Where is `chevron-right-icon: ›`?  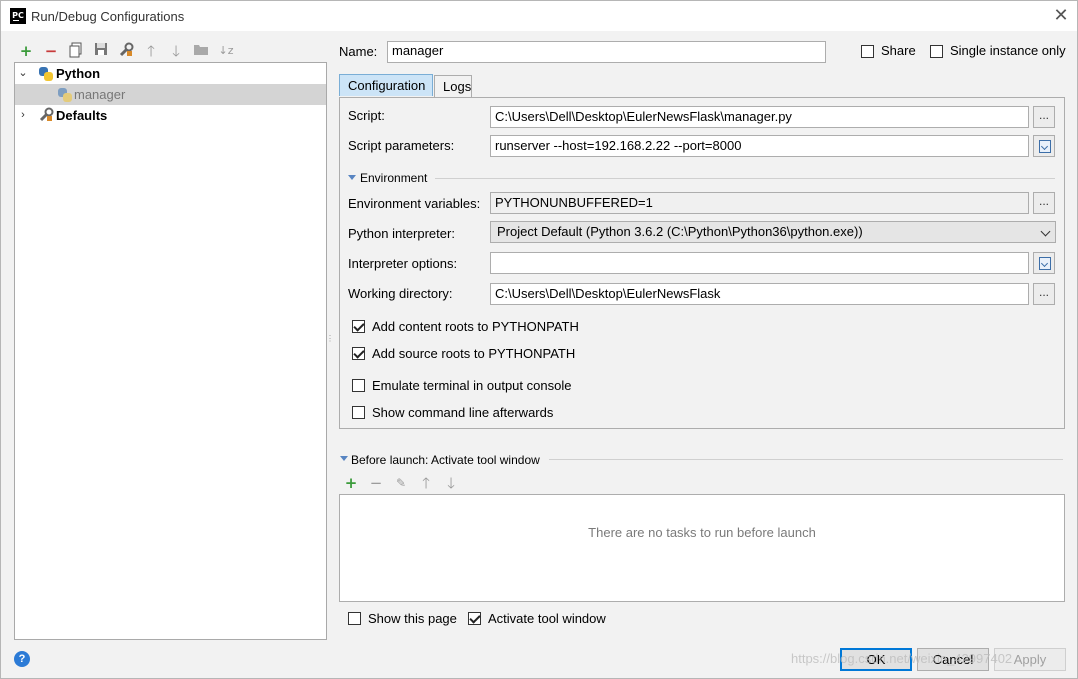
chevron-right-icon: › is located at coordinates (23, 115).